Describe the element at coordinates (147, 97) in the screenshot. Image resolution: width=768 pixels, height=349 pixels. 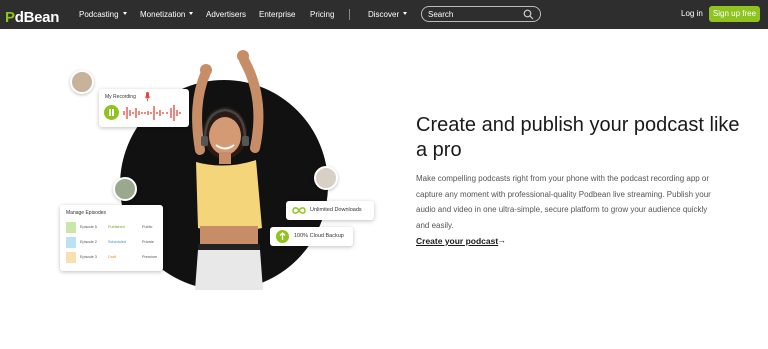
I see `microphone-icon` at that location.